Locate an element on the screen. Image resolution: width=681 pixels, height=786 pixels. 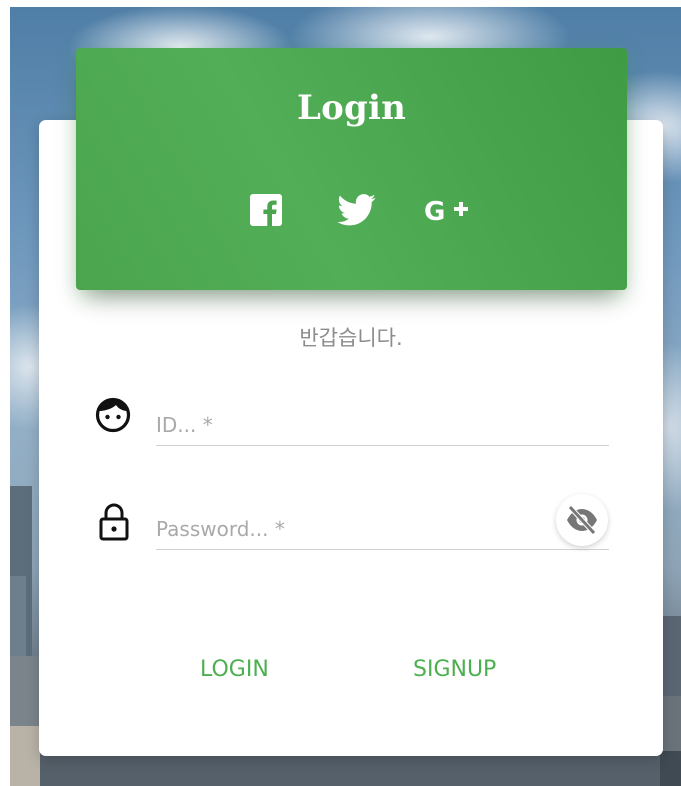
google-plus-icon: G is located at coordinates (446, 211).